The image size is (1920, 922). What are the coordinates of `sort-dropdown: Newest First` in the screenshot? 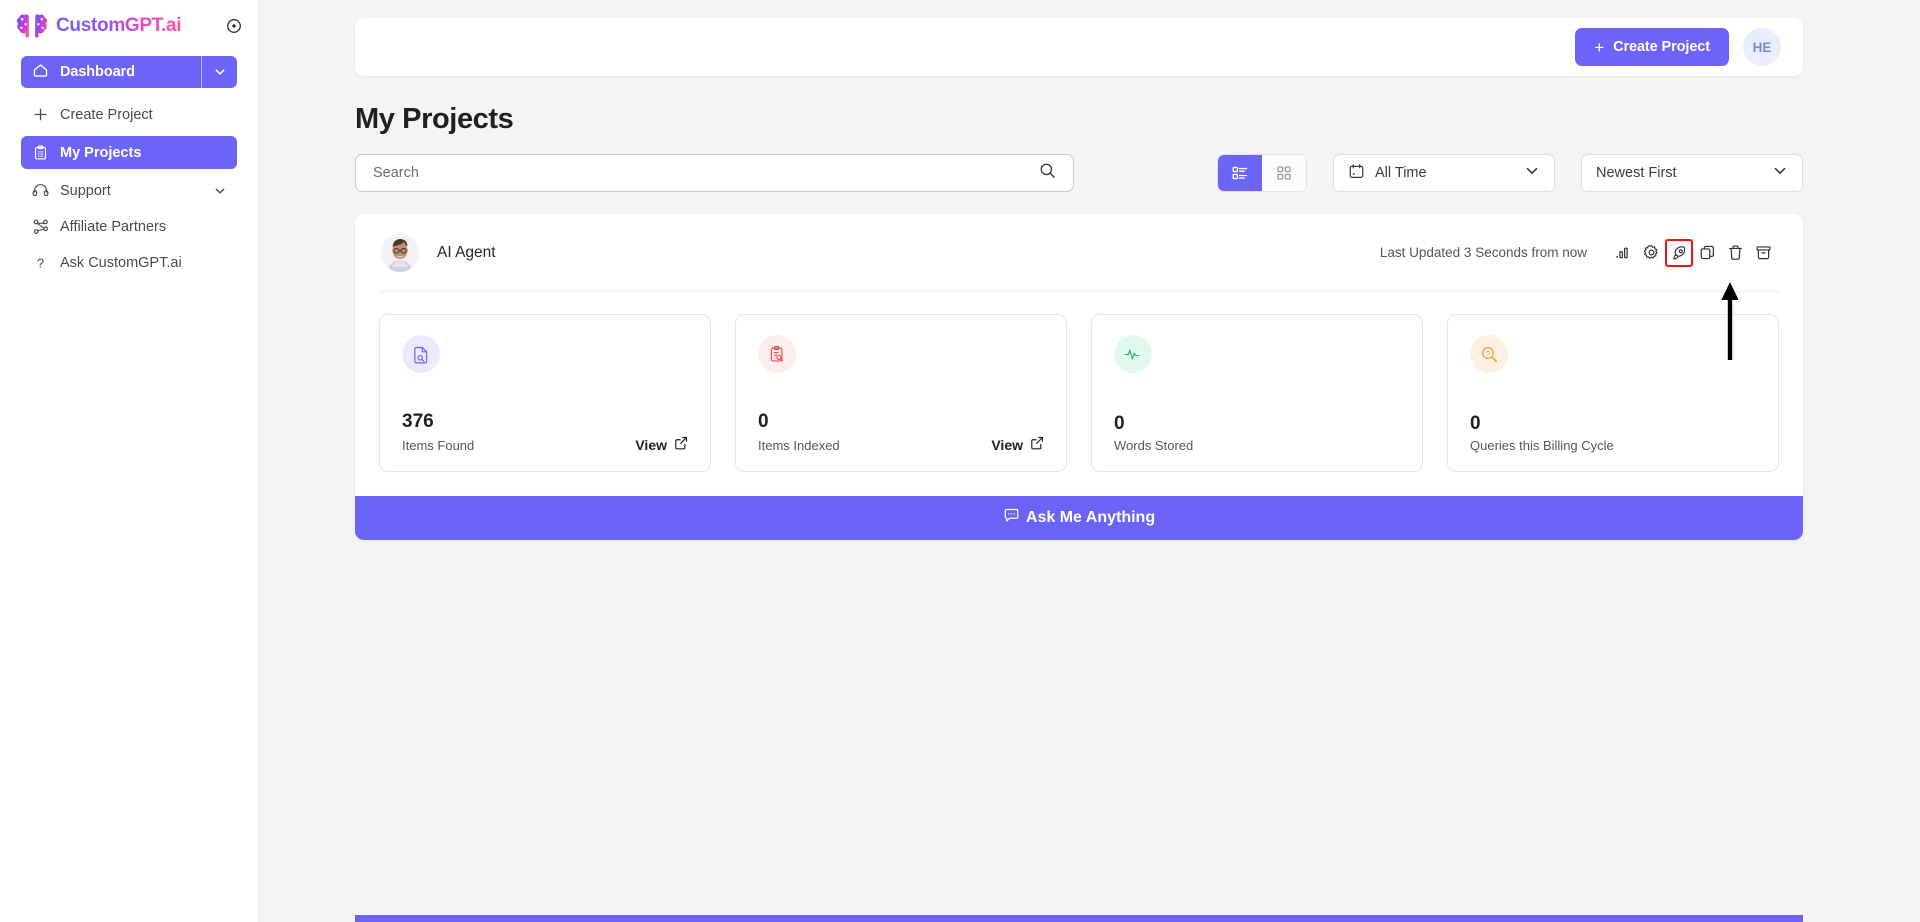 It's located at (1692, 173).